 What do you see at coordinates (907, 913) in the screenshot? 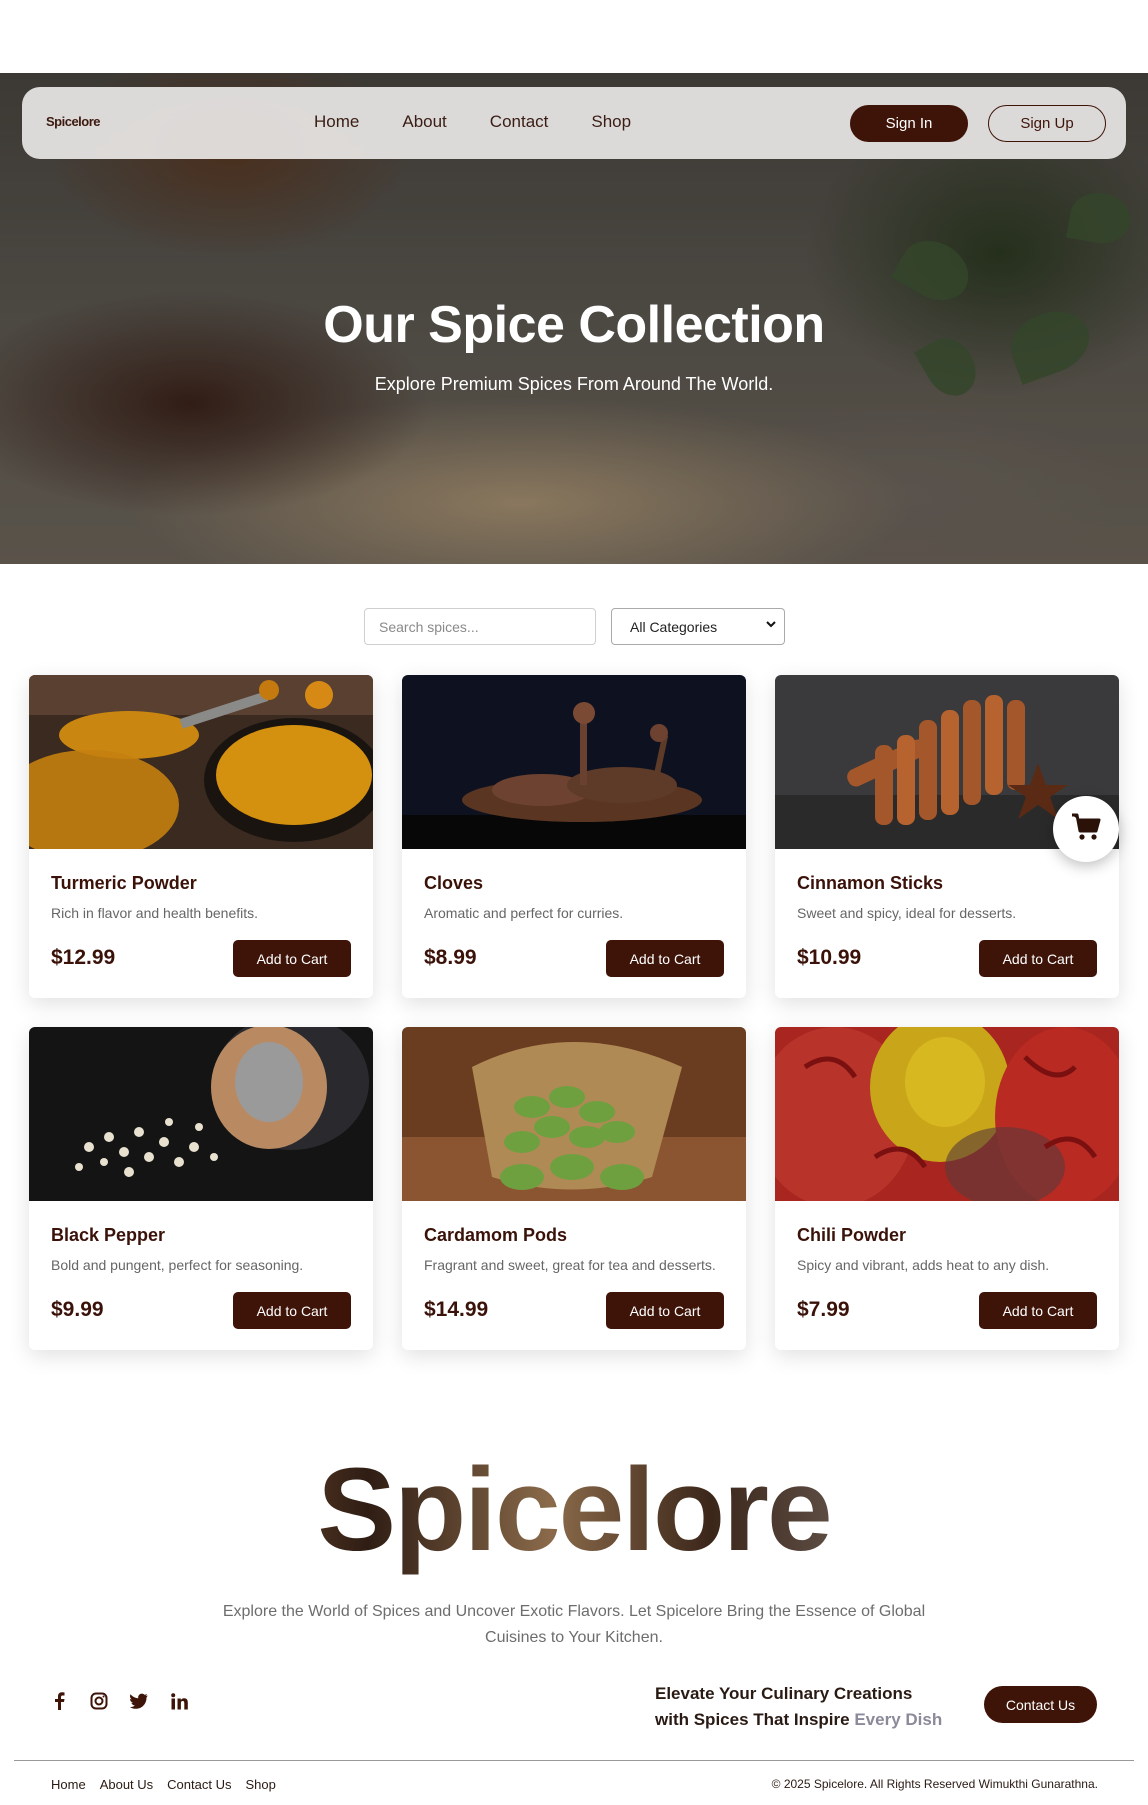
I see `product-description: Sweet and spicy, ideal for desserts.` at bounding box center [907, 913].